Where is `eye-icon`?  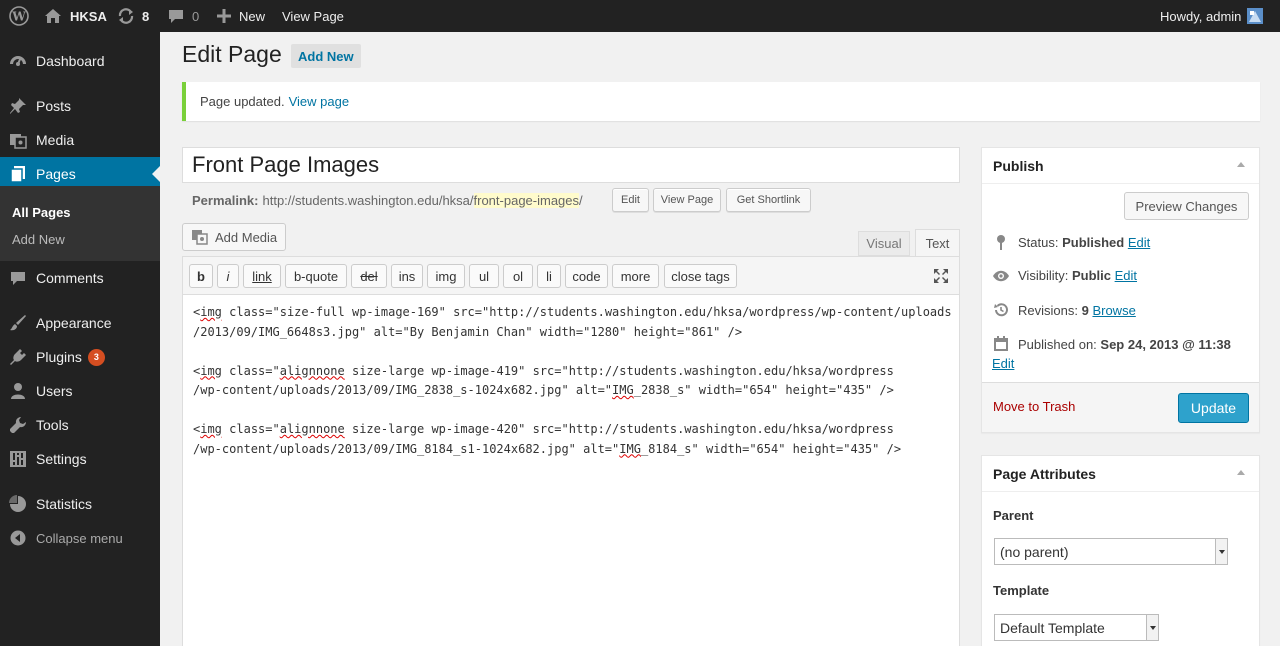 eye-icon is located at coordinates (1001, 276).